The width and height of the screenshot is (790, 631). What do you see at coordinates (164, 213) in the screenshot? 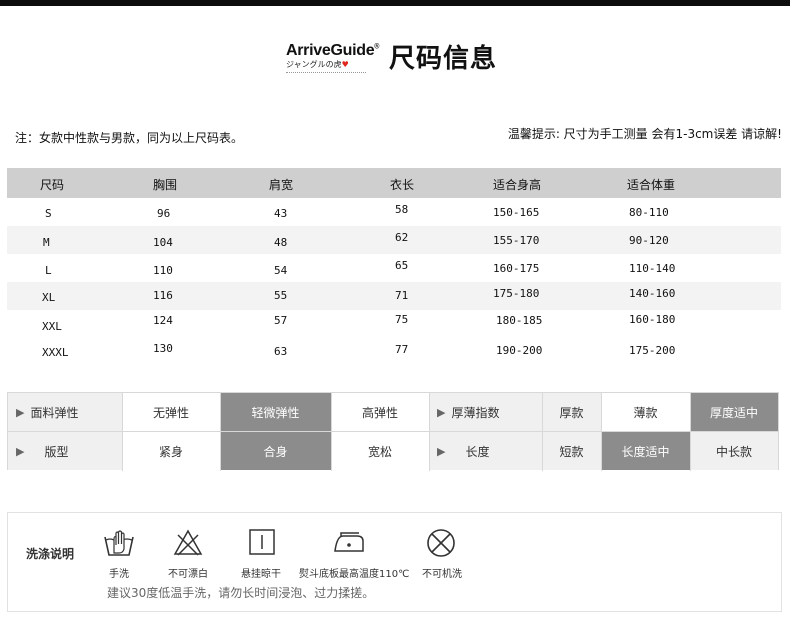
I see `cell-chest: 96` at bounding box center [164, 213].